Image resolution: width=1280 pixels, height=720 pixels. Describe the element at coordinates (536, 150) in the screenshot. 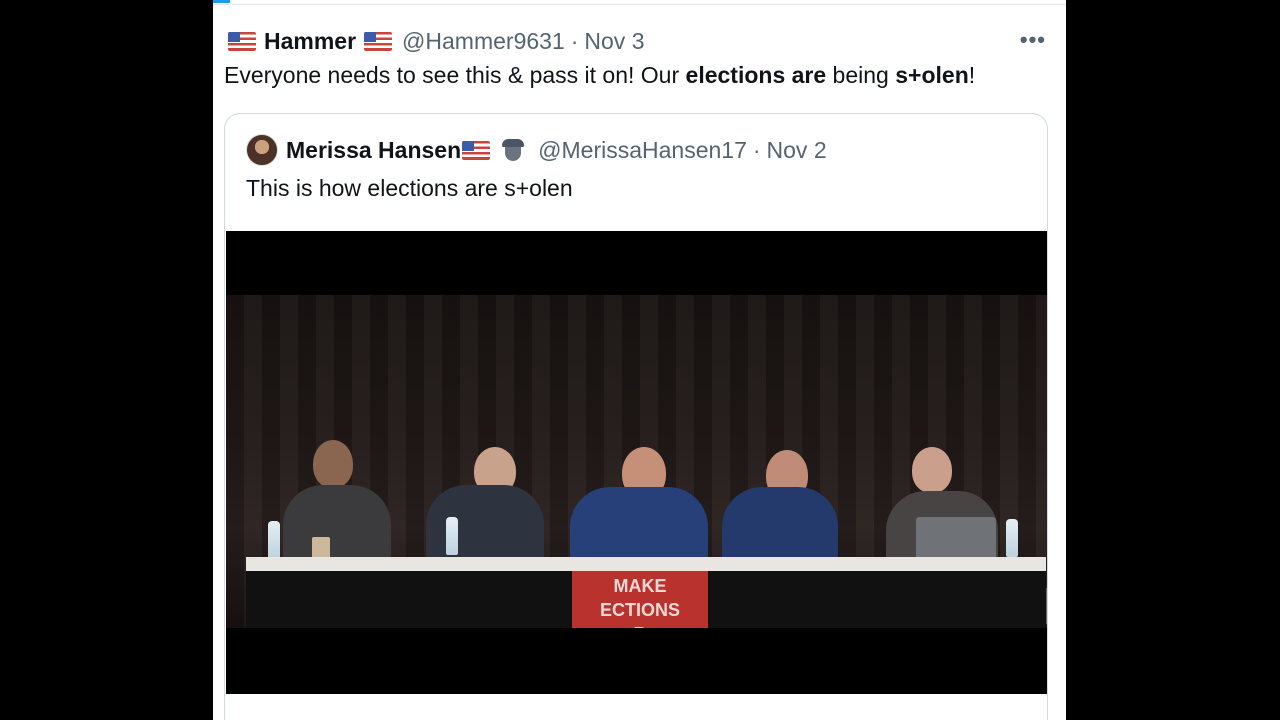

I see `quoted-tweet-header: Merissa Hansen @MerissaHansen17 · Nov 2` at that location.